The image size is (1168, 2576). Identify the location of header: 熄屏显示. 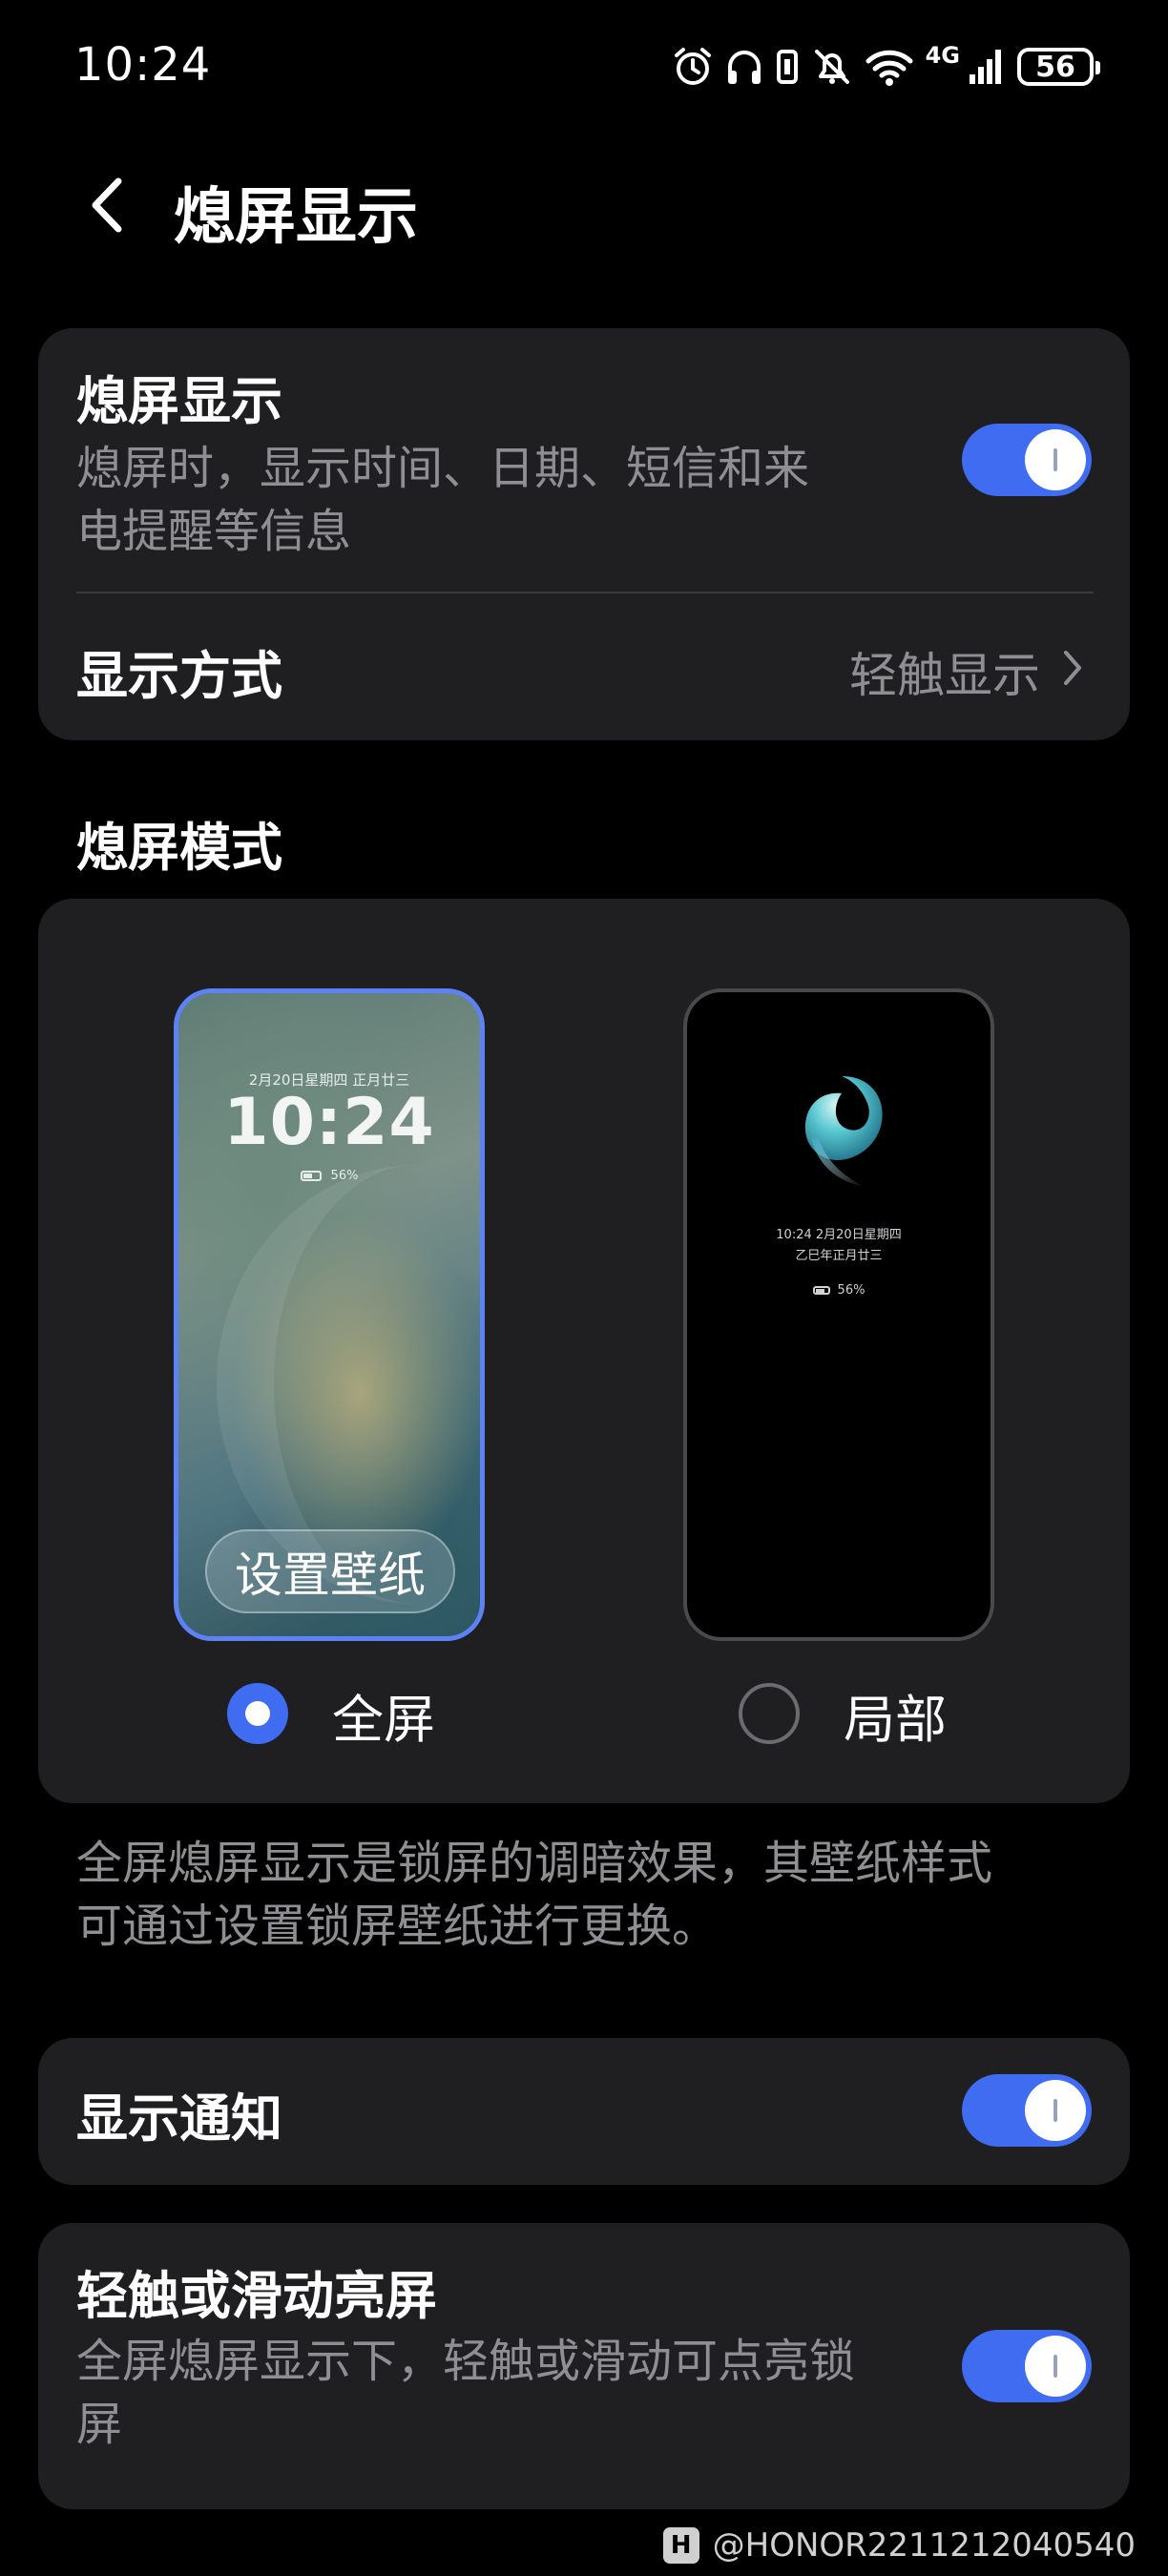
(584, 205).